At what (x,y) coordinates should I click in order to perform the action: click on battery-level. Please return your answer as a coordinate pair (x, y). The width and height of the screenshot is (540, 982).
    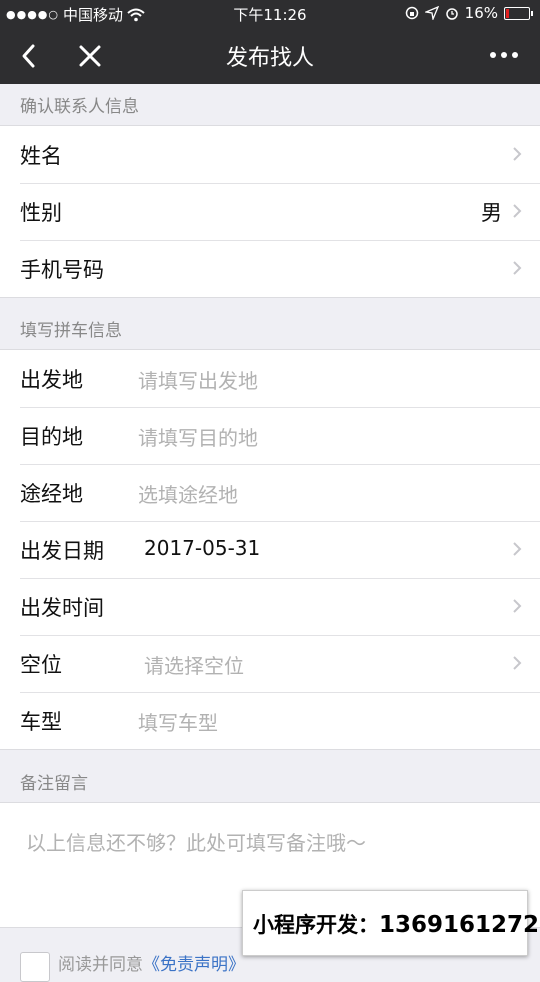
    Looking at the image, I should click on (507, 13).